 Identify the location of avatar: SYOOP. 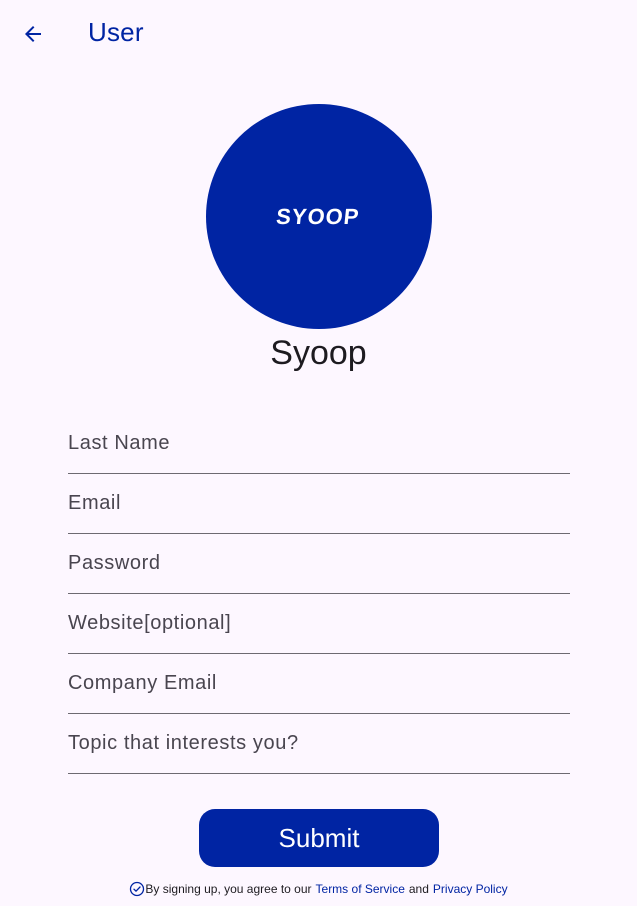
(319, 216).